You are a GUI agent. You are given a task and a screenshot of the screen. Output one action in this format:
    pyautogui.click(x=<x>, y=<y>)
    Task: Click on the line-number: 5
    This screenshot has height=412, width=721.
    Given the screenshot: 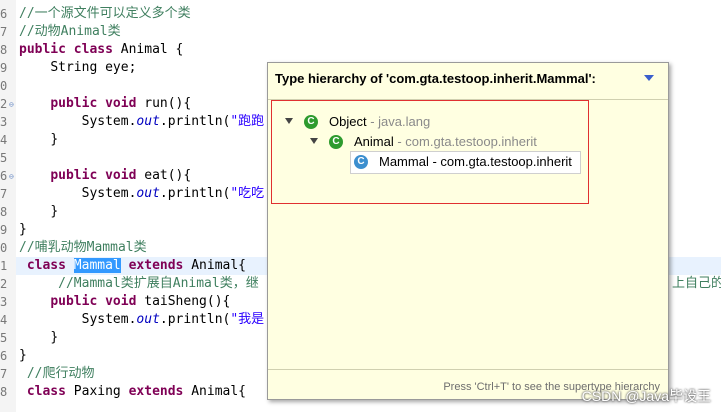 What is the action you would take?
    pyautogui.click(x=4, y=158)
    